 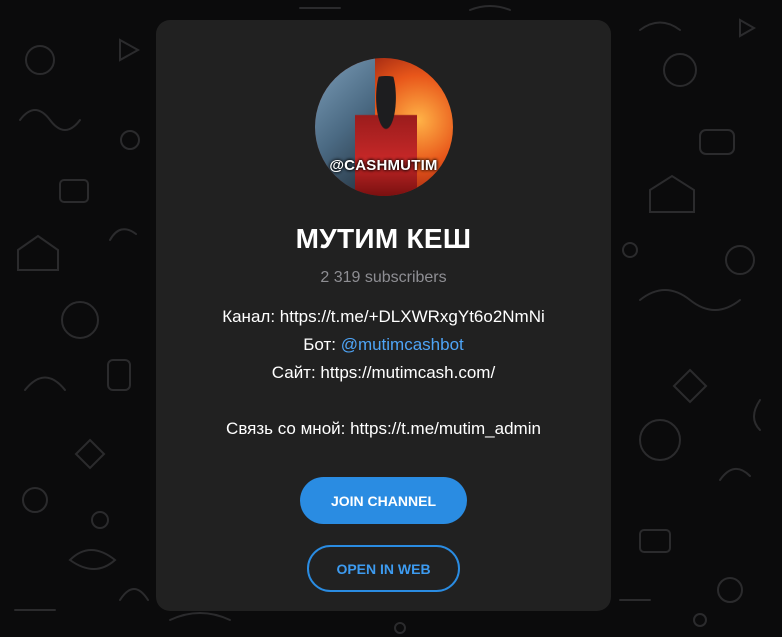 What do you see at coordinates (383, 568) in the screenshot?
I see `open-in-web-button: OPEN IN WEB` at bounding box center [383, 568].